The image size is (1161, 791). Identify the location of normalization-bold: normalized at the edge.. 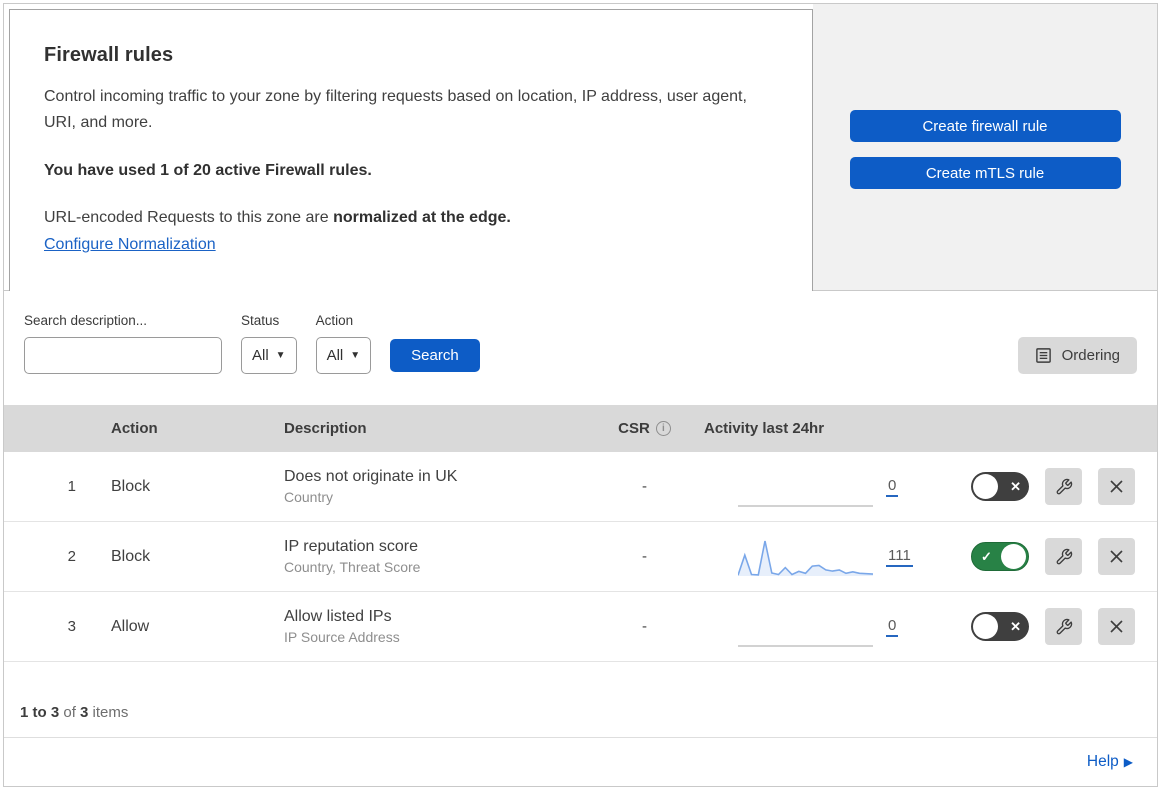
(422, 217).